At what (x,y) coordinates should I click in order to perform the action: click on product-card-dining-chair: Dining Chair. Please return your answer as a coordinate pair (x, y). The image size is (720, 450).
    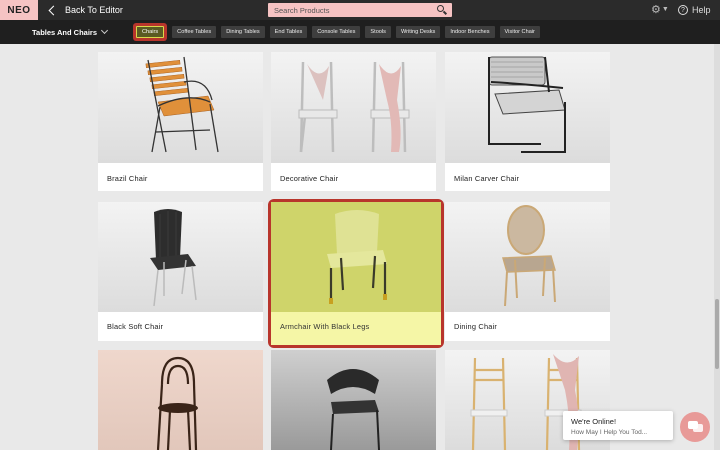
    Looking at the image, I should click on (527, 271).